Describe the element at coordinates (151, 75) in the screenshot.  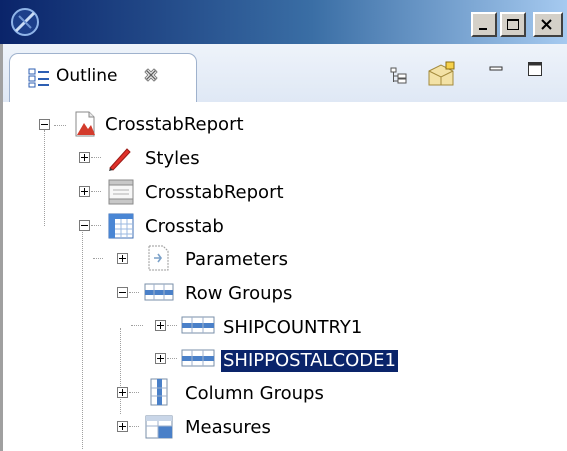
I see `close-icon` at that location.